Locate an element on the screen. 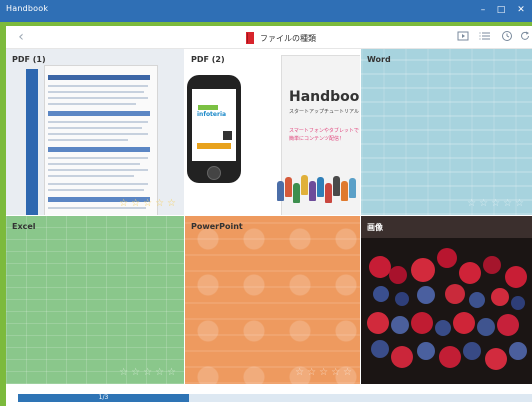 This screenshot has width=532, height=406. phone-graphic is located at coordinates (214, 129).